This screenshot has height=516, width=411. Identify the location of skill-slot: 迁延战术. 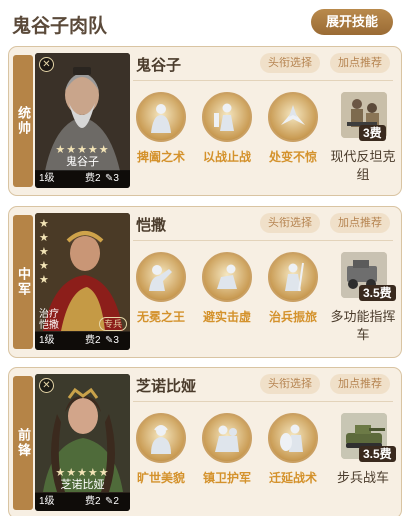
(293, 458).